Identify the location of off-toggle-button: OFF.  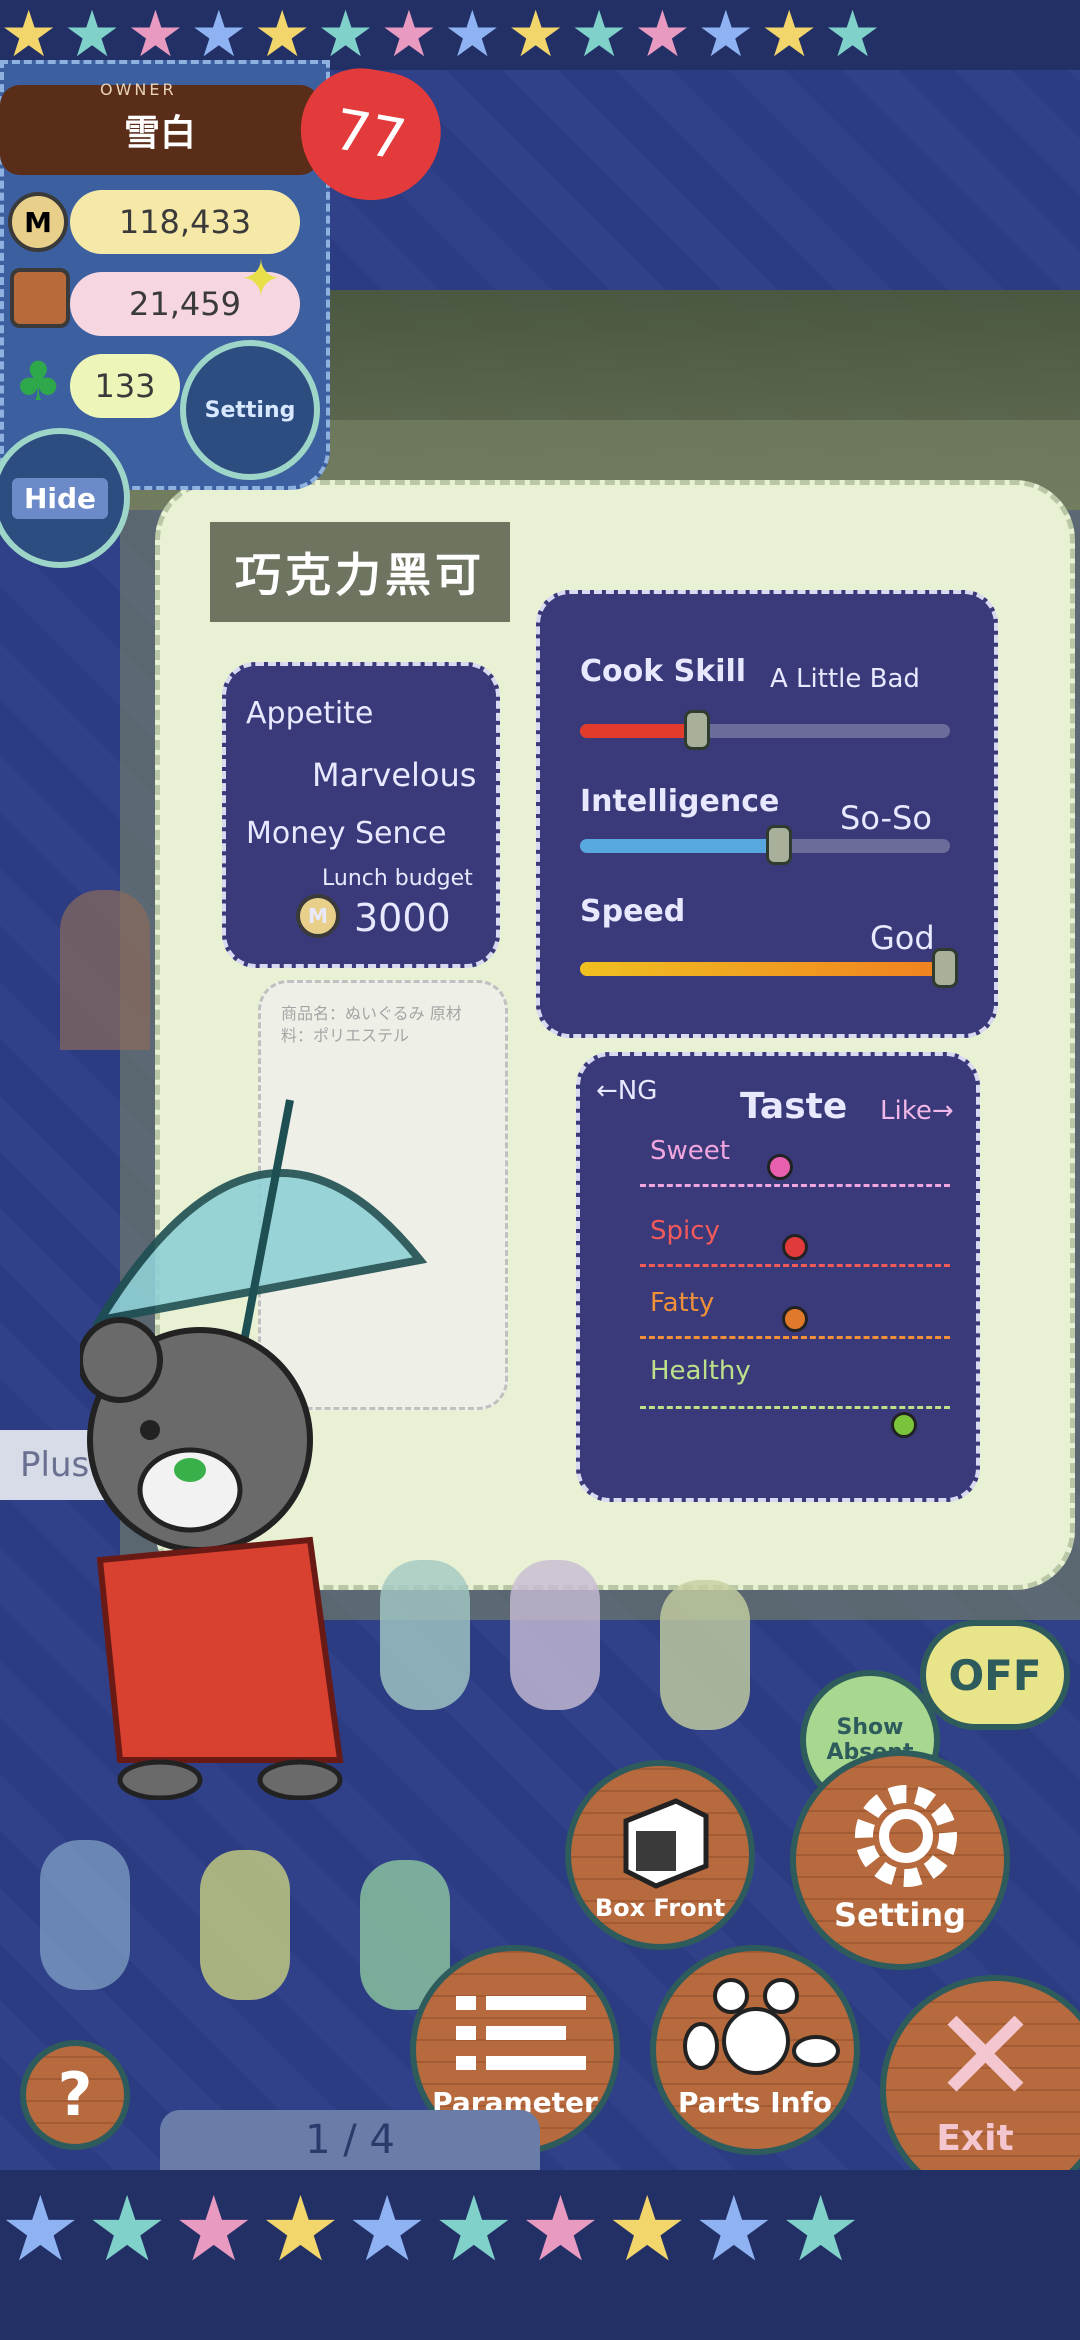
(995, 1675).